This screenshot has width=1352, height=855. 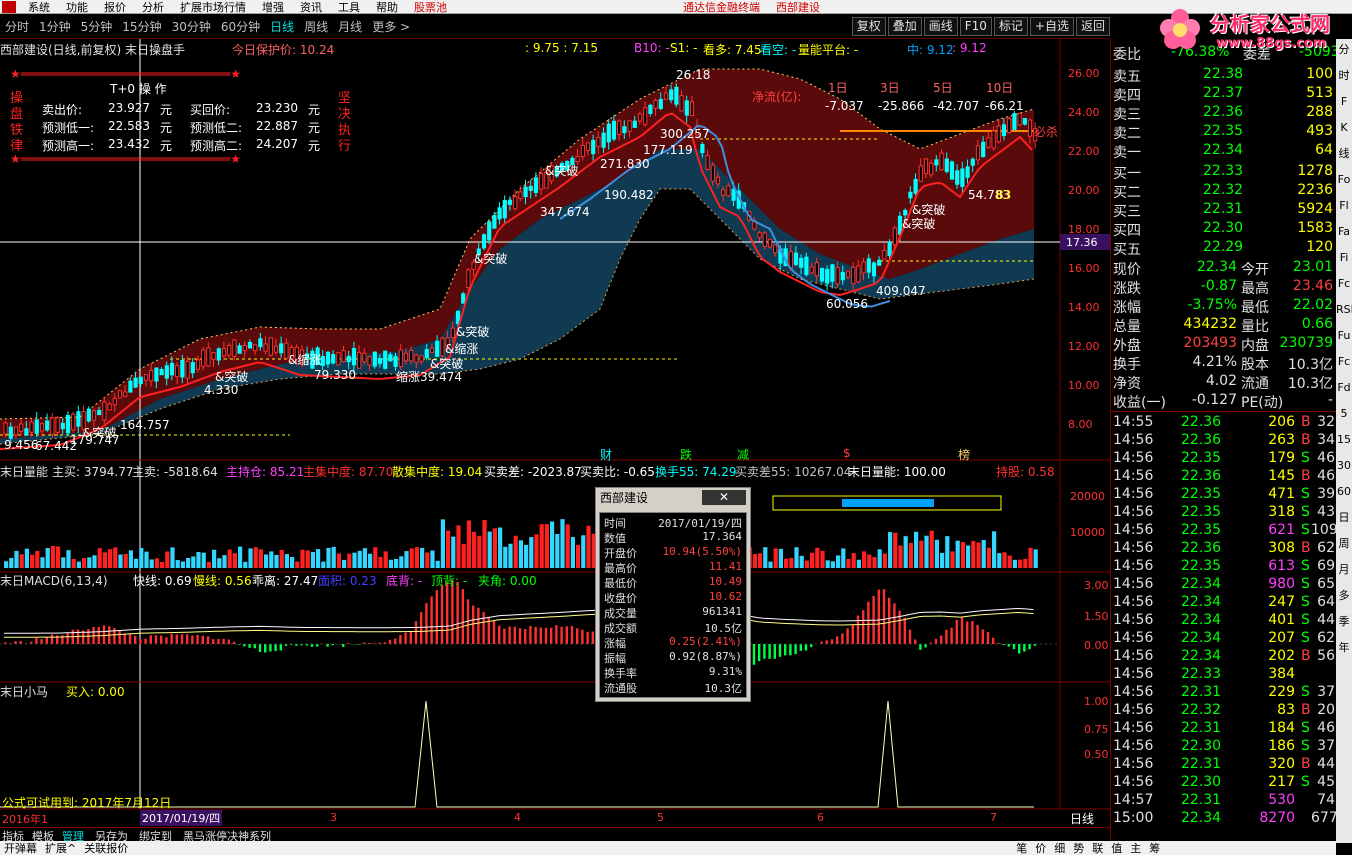 I want to click on bid-volume: 5924, so click(x=1315, y=209).